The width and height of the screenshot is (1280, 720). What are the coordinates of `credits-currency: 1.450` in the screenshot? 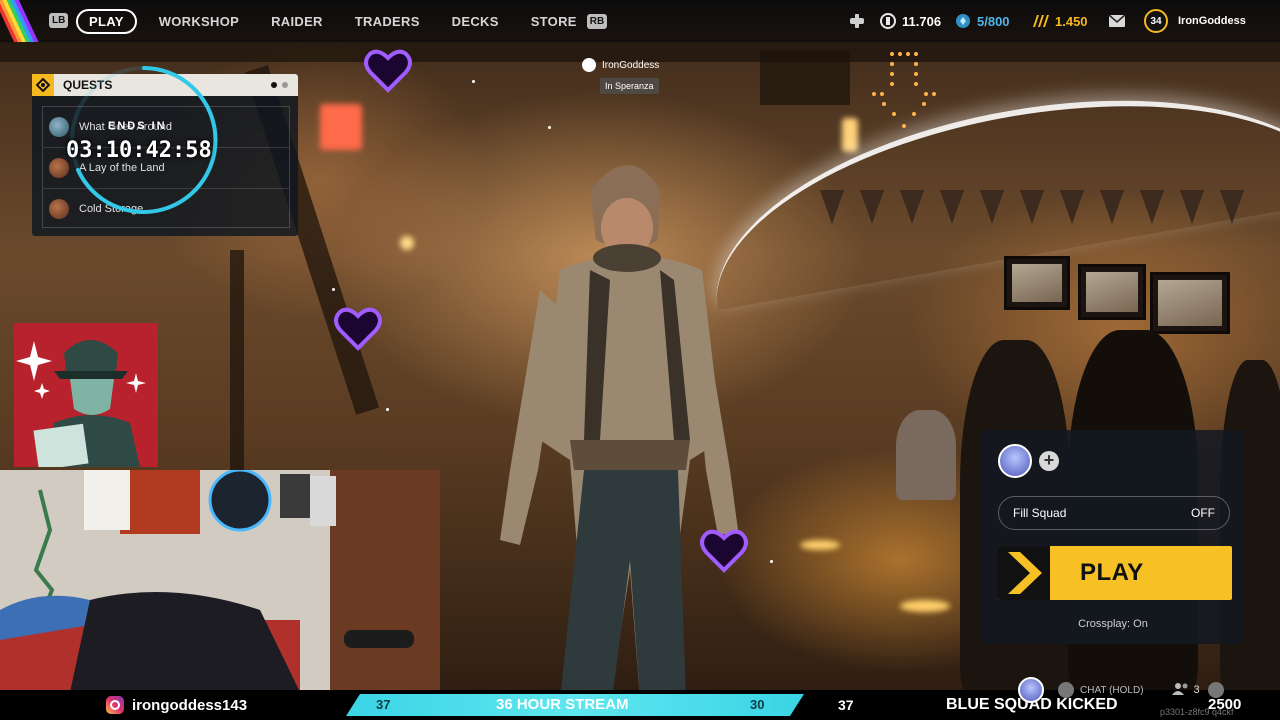 It's located at (1059, 21).